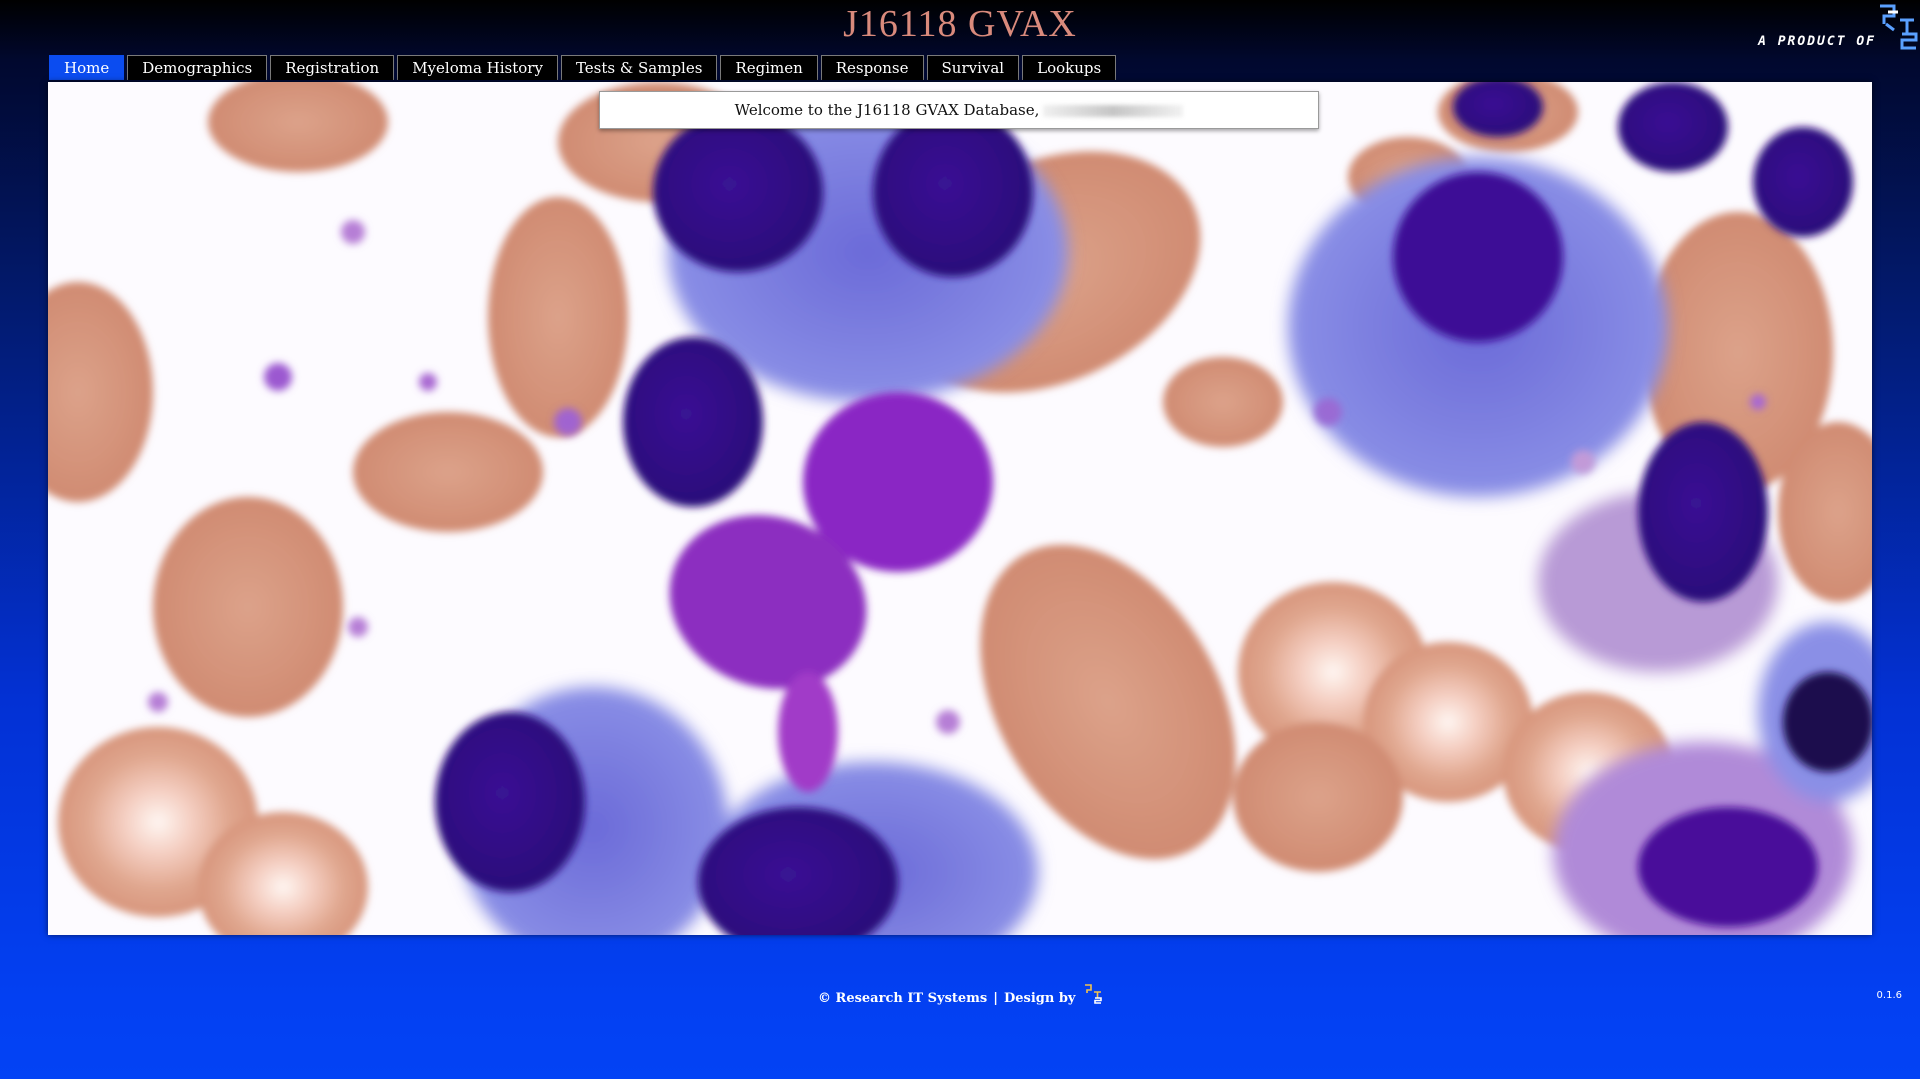 The height and width of the screenshot is (1079, 1920). What do you see at coordinates (902, 998) in the screenshot?
I see `footer-copyright: © Research IT Systems` at bounding box center [902, 998].